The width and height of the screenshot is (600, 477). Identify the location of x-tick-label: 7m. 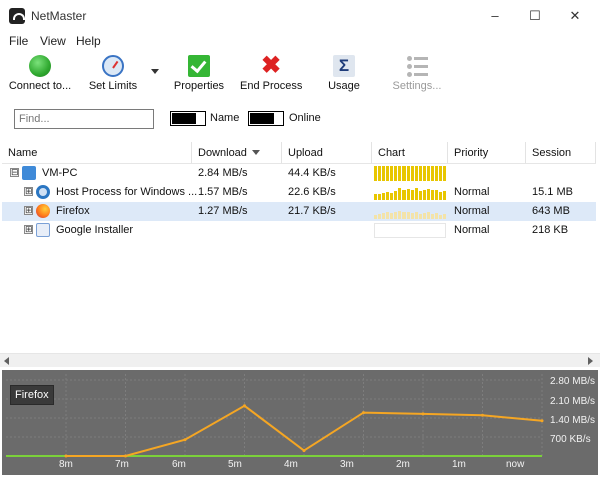
(122, 464).